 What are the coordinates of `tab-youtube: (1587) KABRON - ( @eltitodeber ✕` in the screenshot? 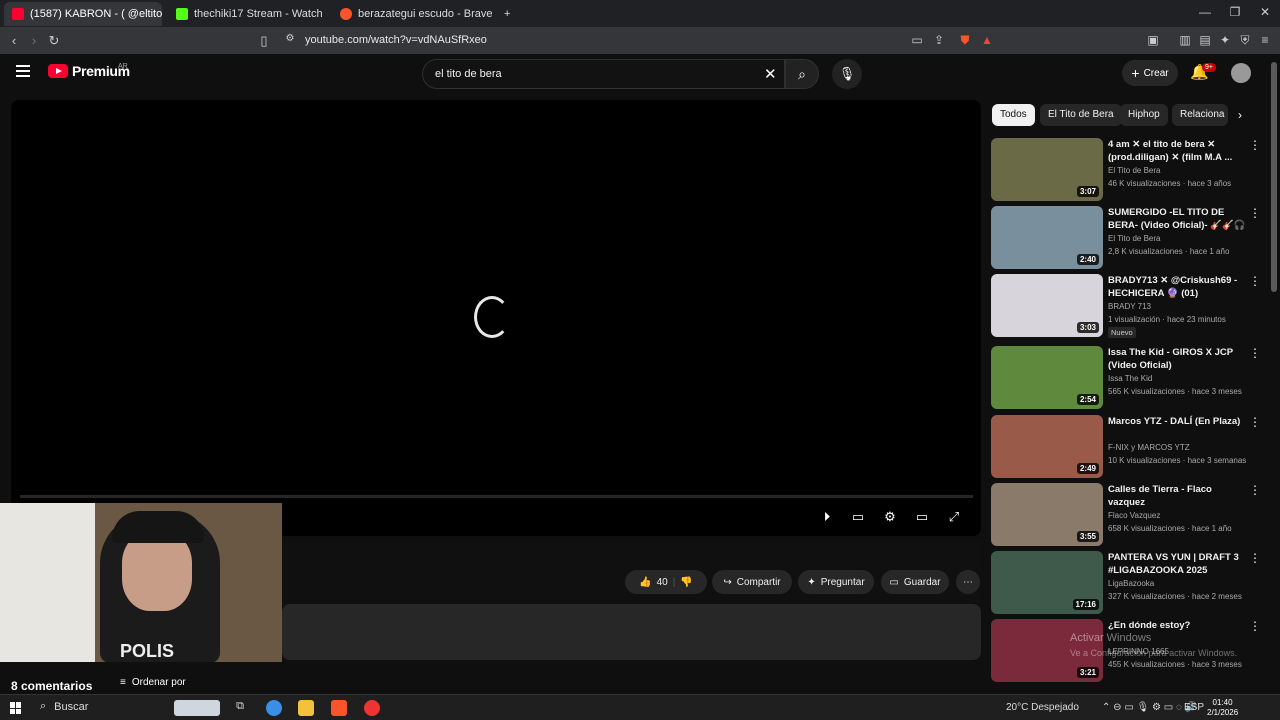 It's located at (83, 14).